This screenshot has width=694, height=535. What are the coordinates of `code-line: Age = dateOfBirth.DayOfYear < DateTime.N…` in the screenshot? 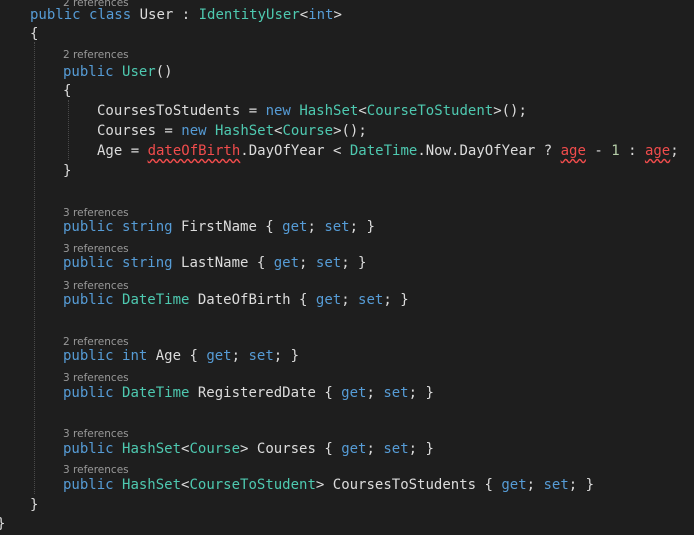 It's located at (388, 151).